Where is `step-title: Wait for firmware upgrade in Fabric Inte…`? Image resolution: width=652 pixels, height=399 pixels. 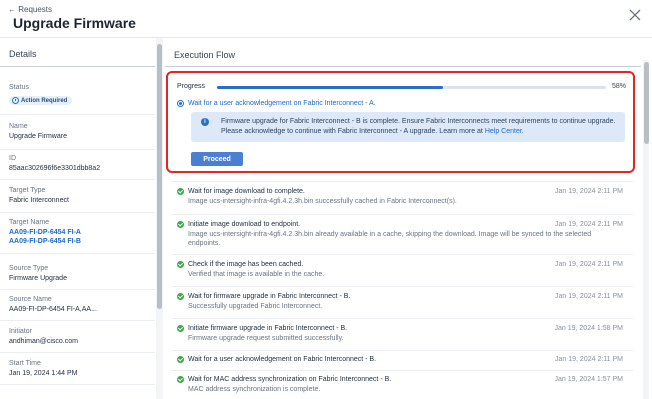
step-title: Wait for firmware upgrade in Fabric Inte… is located at coordinates (269, 296).